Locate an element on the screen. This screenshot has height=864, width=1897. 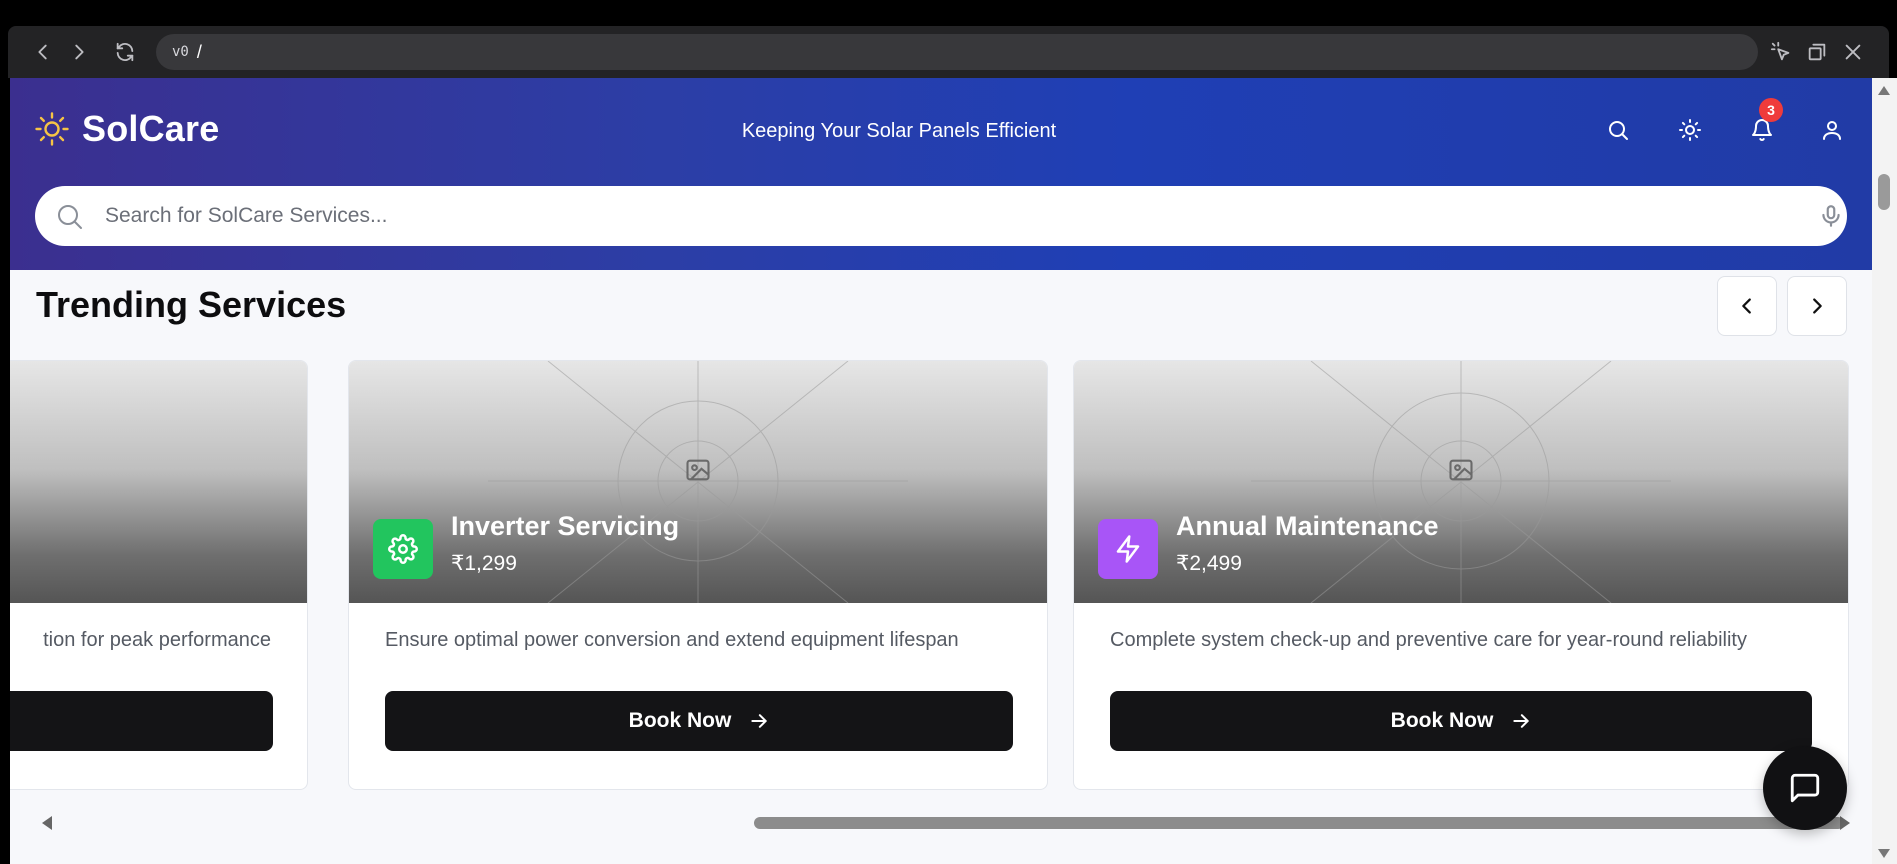
scroll-down-arrow is located at coordinates (1884, 853).